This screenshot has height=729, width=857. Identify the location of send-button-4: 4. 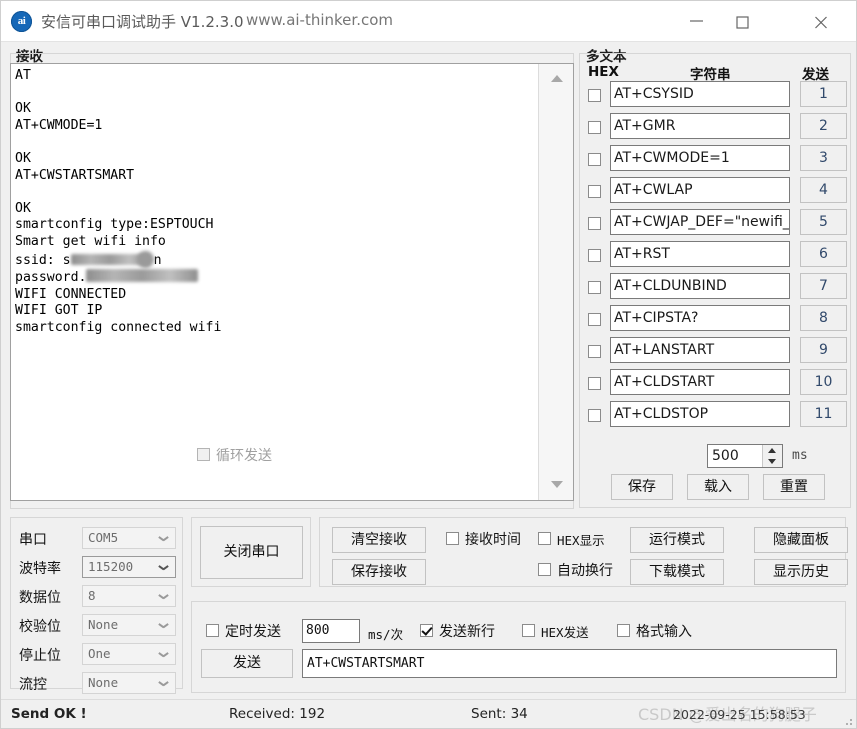
(823, 190).